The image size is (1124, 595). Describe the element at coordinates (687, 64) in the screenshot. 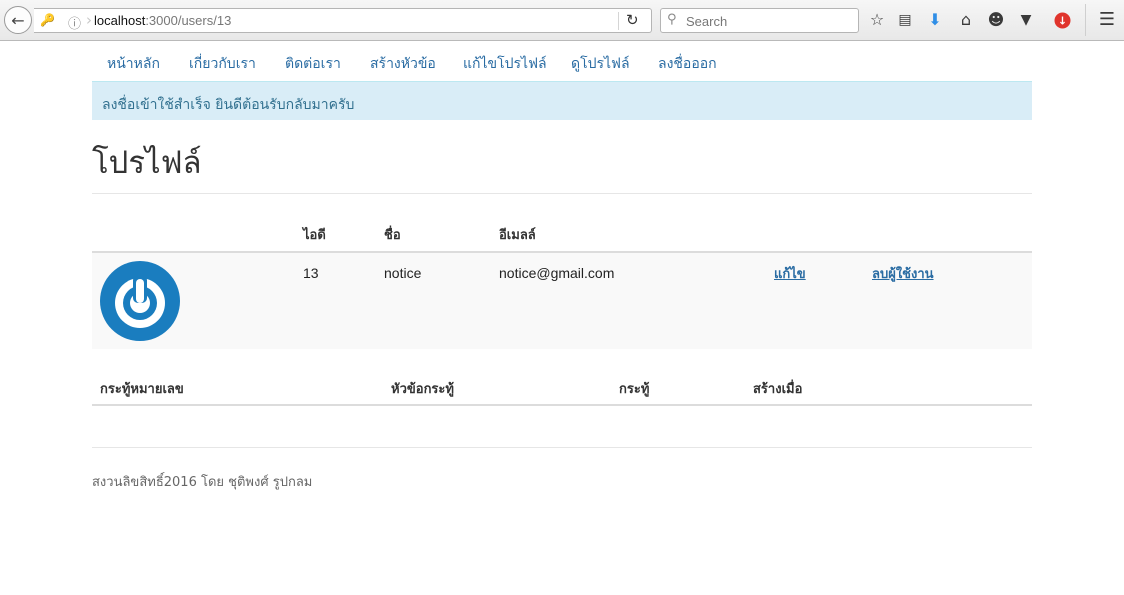

I see `nav-logout: ลงชื่อออก` at that location.